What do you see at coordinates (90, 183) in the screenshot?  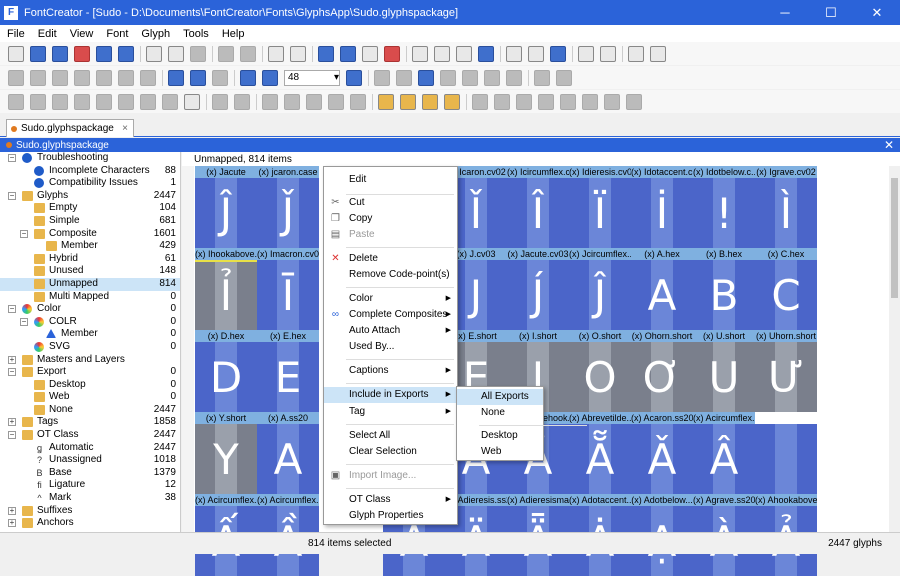 I see `tree-item-compatibility-issues: Compatibility Issues 1` at bounding box center [90, 183].